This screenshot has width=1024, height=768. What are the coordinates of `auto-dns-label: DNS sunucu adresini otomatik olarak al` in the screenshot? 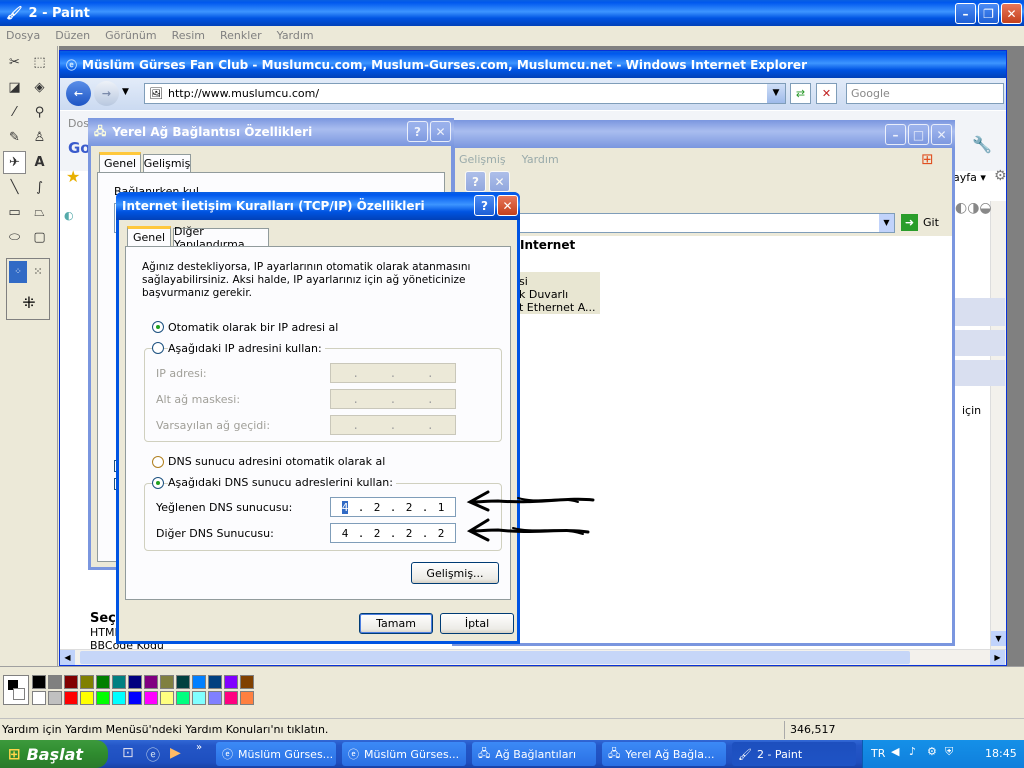 It's located at (276, 461).